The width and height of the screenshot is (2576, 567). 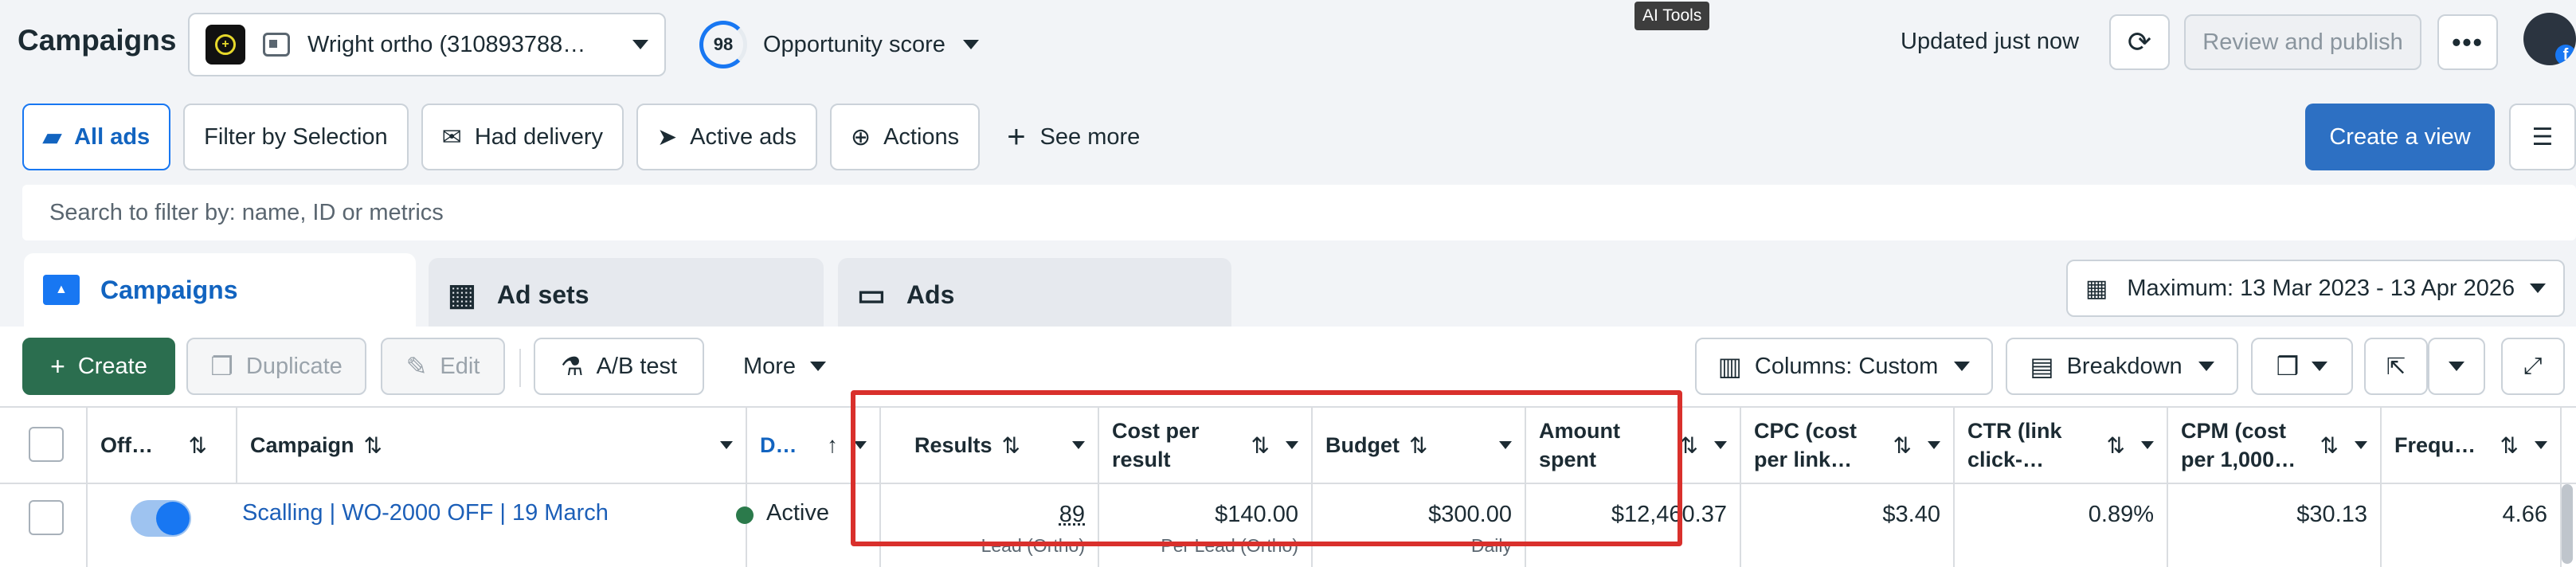 What do you see at coordinates (2400, 137) in the screenshot?
I see `create-view-button: Create a view` at bounding box center [2400, 137].